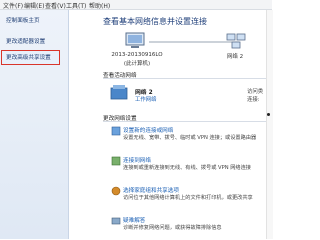  What do you see at coordinates (116, 221) in the screenshot?
I see `troubleshoot-icon` at bounding box center [116, 221].